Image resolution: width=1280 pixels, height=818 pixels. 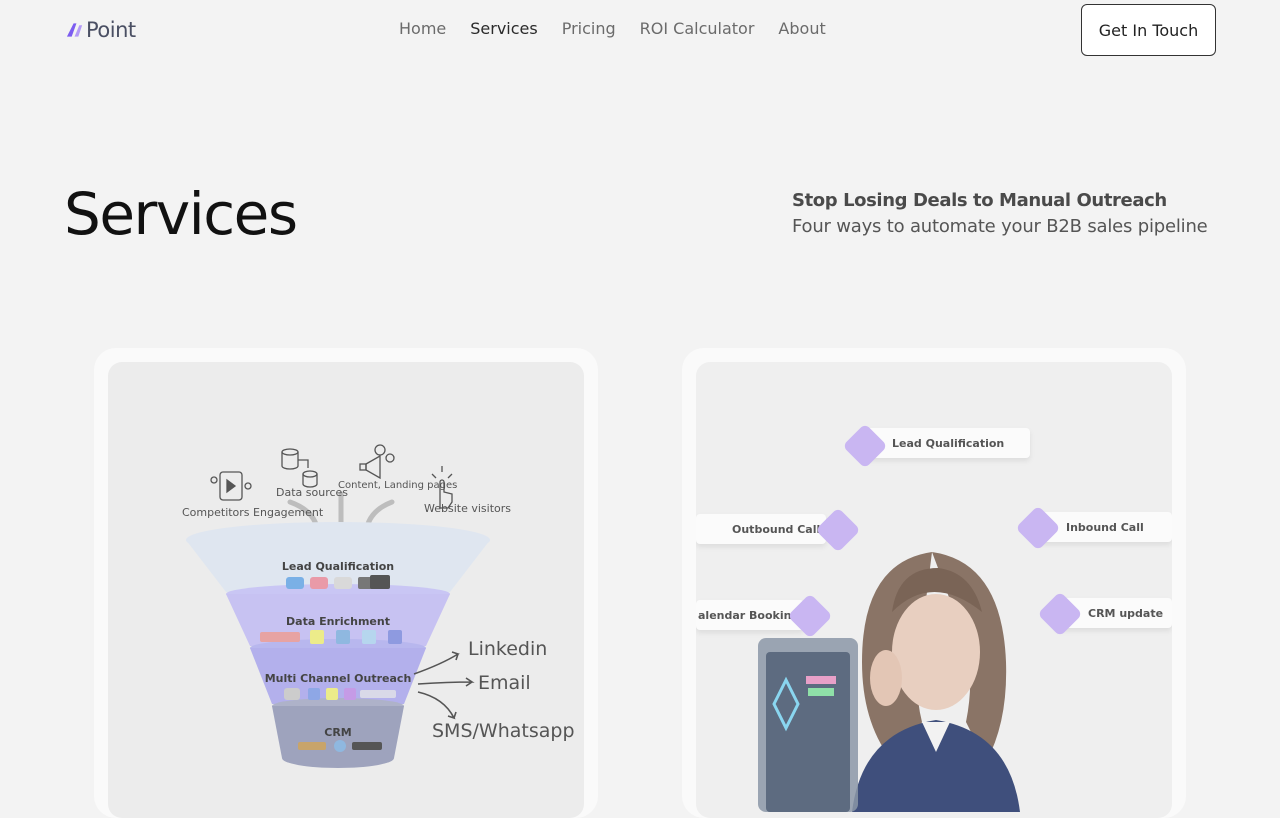 What do you see at coordinates (444, 685) in the screenshot?
I see `channel-arrows-icon` at bounding box center [444, 685].